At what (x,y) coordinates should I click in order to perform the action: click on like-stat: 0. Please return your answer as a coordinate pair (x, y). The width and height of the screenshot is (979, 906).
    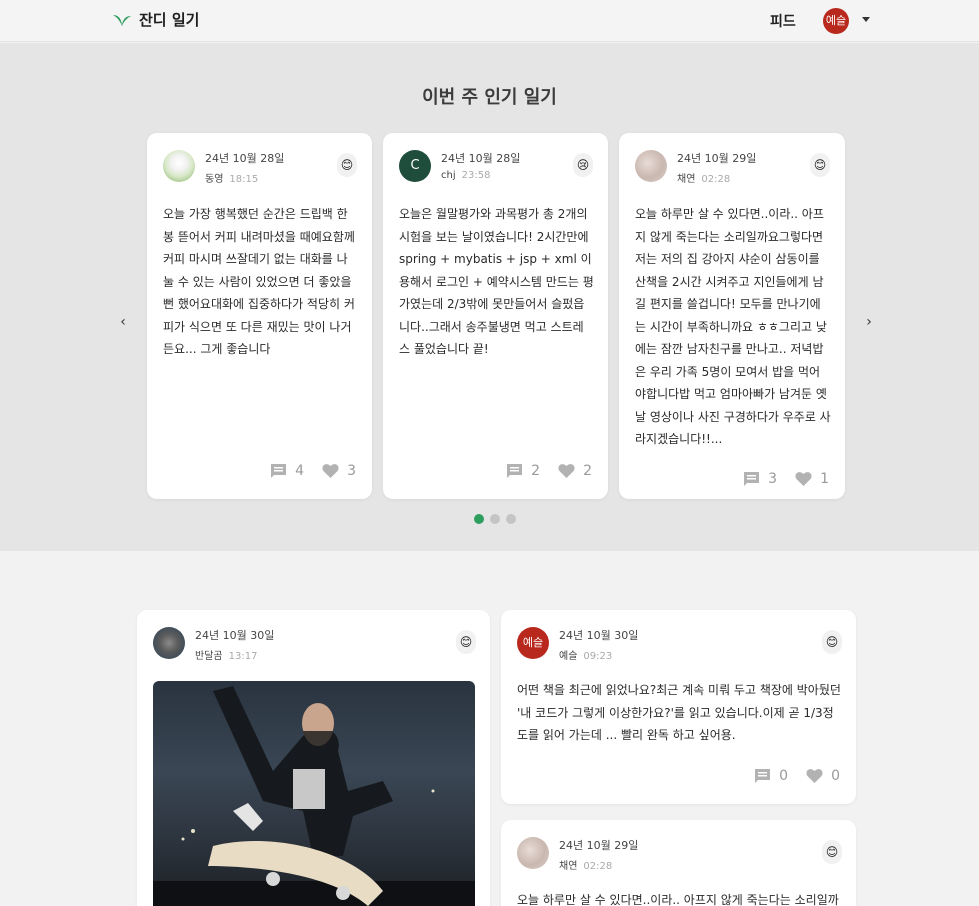
    Looking at the image, I should click on (823, 776).